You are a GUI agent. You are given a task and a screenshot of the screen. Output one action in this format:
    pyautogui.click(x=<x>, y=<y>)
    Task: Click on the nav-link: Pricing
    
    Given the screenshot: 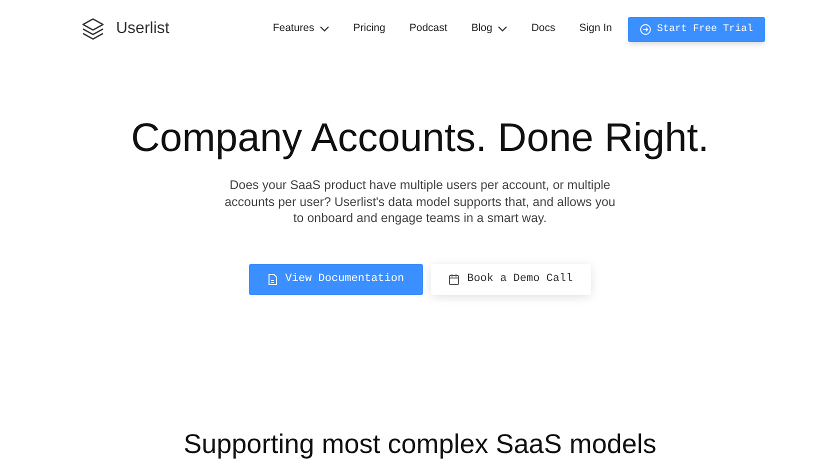 What is the action you would take?
    pyautogui.click(x=369, y=29)
    